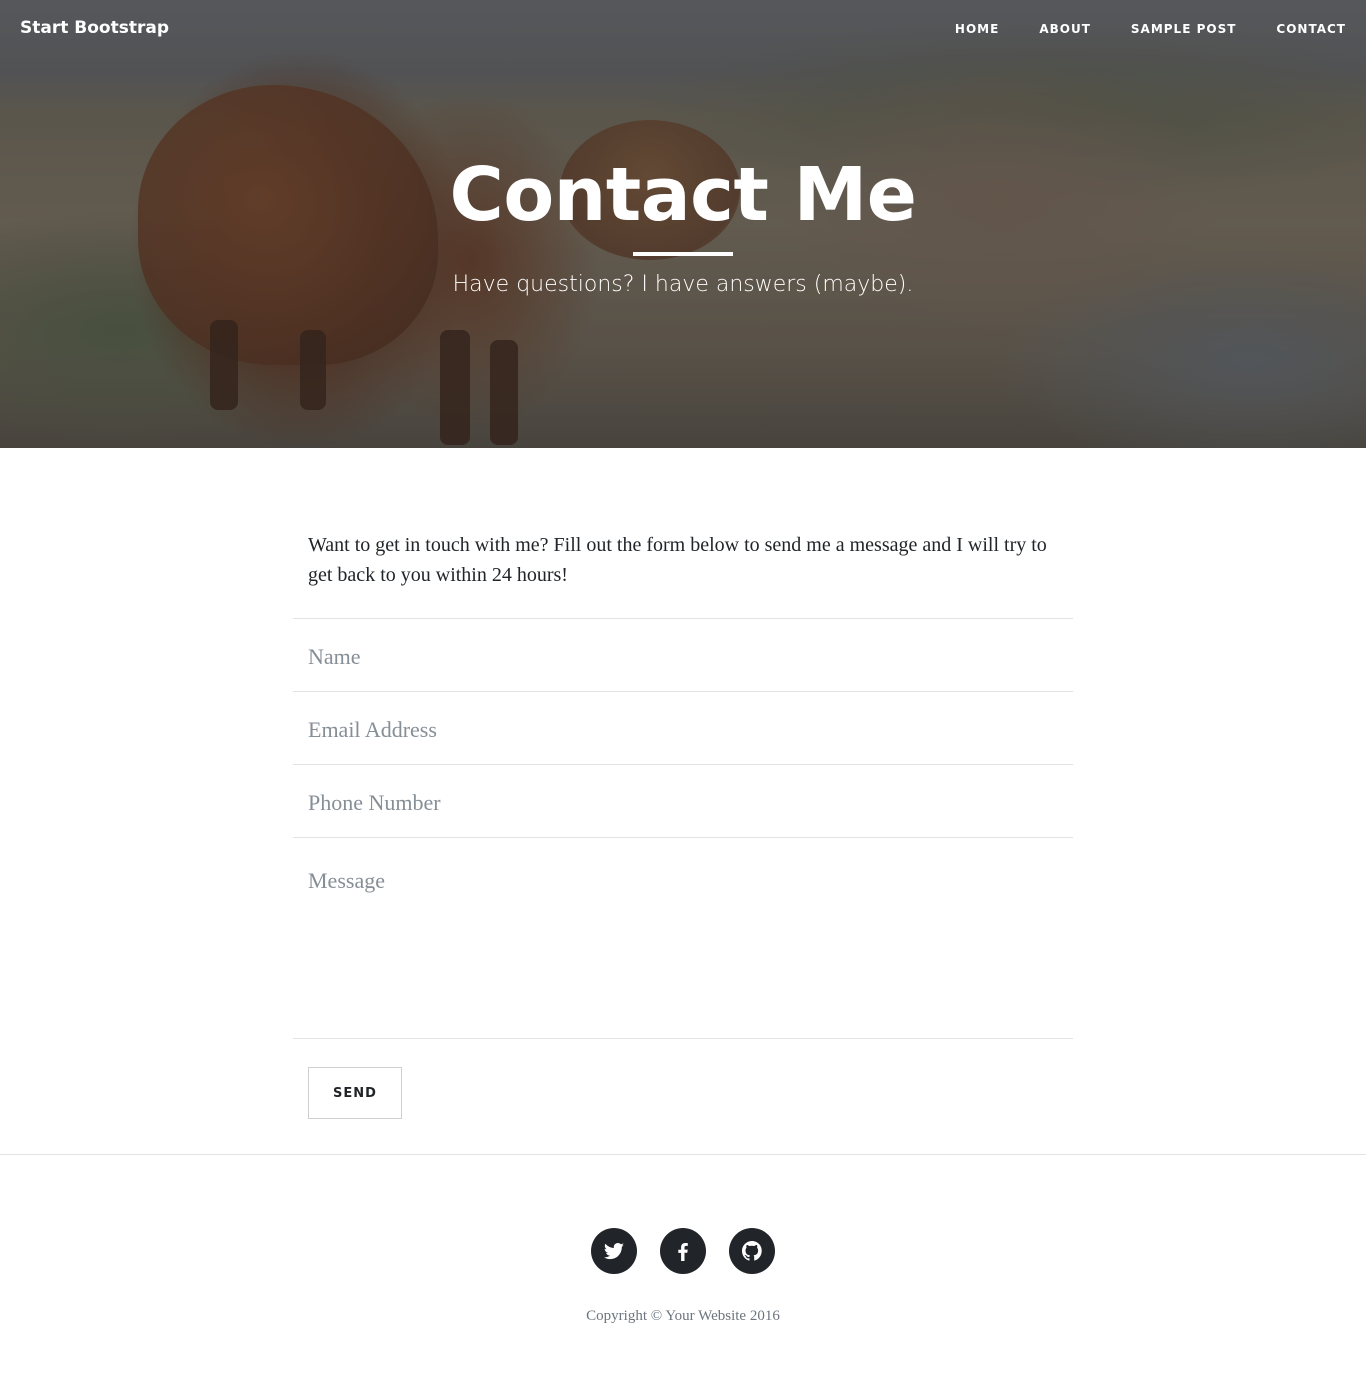 The width and height of the screenshot is (1366, 1394). Describe the element at coordinates (355, 1093) in the screenshot. I see `send-button: SEND` at that location.